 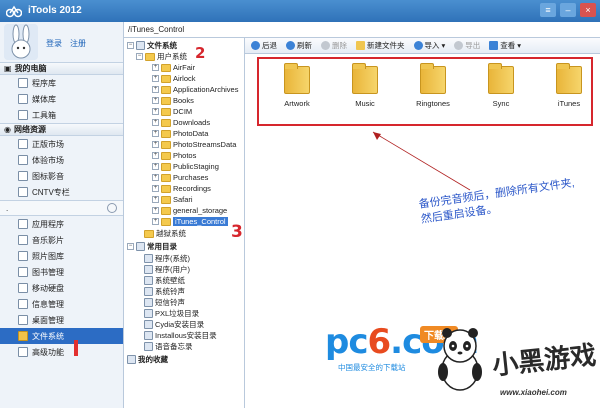 I want to click on sidebar-item-icons-media: 图标影音, so click(x=61, y=176).